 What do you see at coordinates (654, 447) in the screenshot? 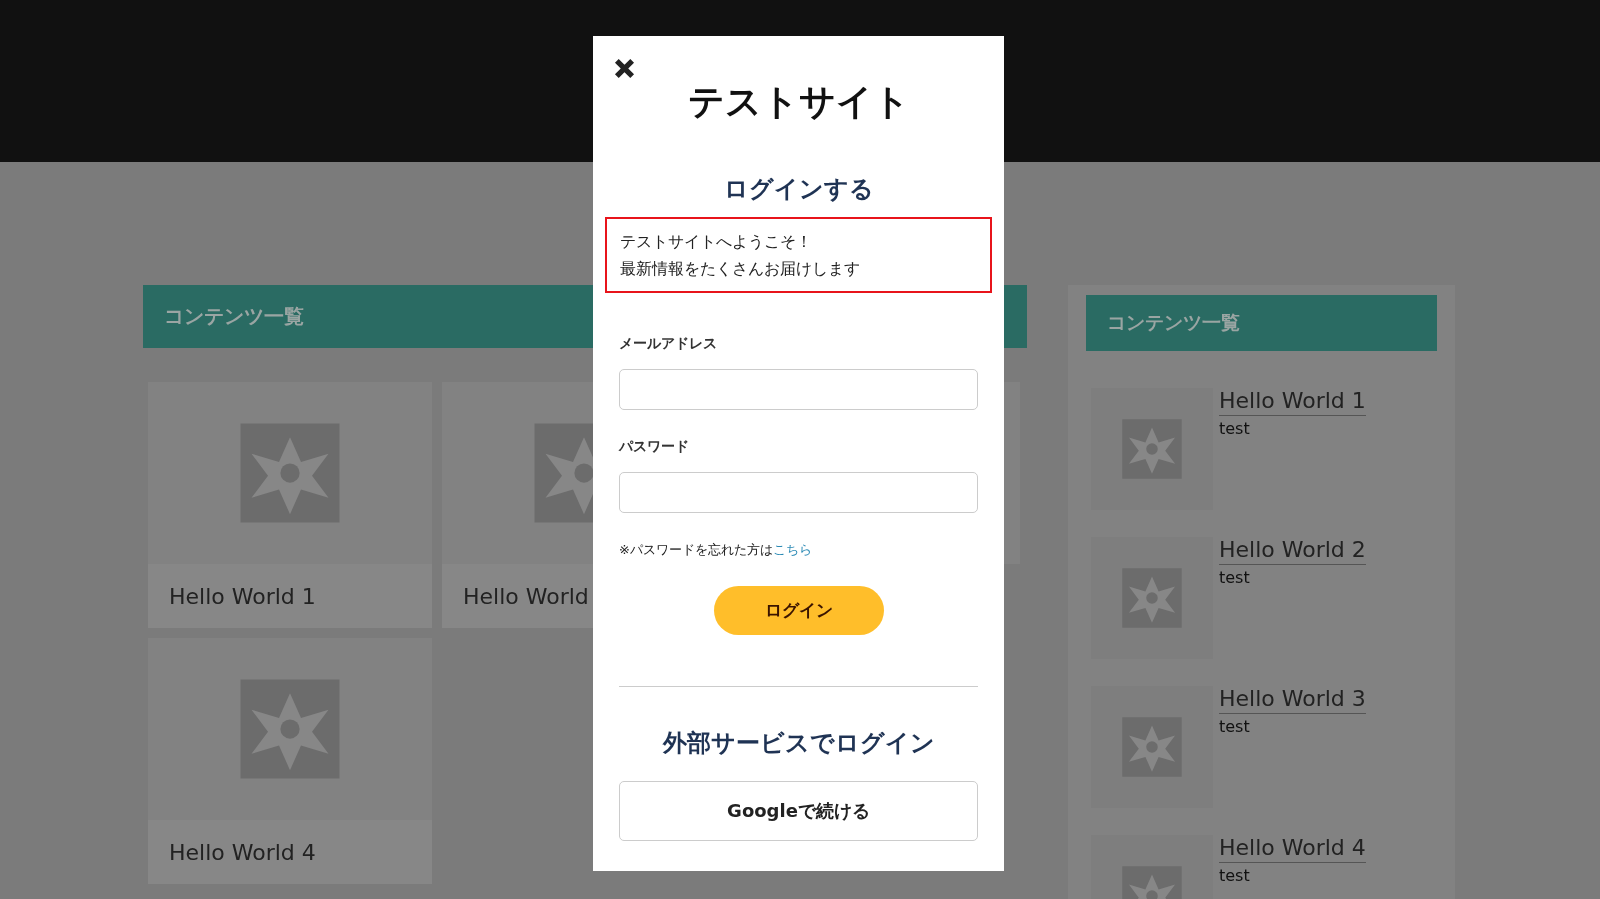
I see `field-label: パスワード` at bounding box center [654, 447].